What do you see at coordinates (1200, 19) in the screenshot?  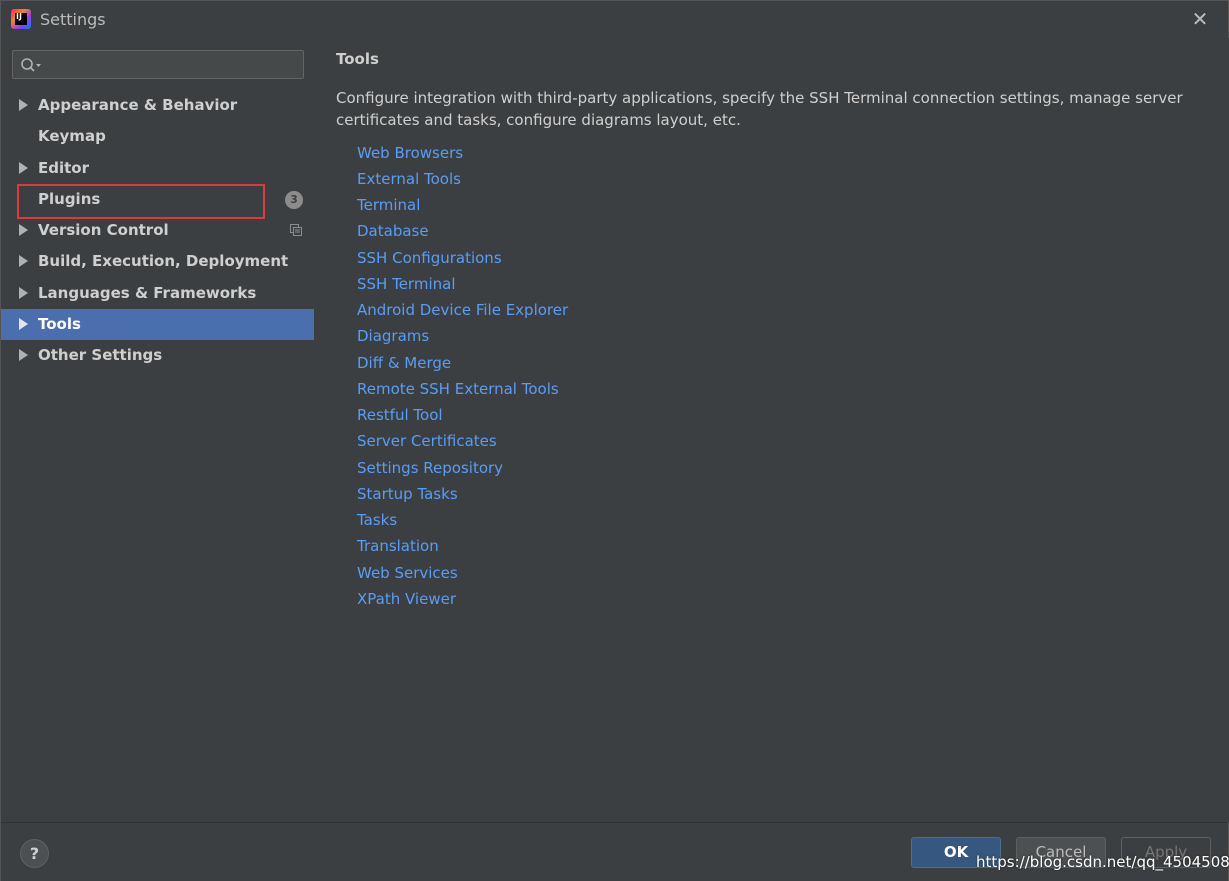 I see `close-button: ✕` at bounding box center [1200, 19].